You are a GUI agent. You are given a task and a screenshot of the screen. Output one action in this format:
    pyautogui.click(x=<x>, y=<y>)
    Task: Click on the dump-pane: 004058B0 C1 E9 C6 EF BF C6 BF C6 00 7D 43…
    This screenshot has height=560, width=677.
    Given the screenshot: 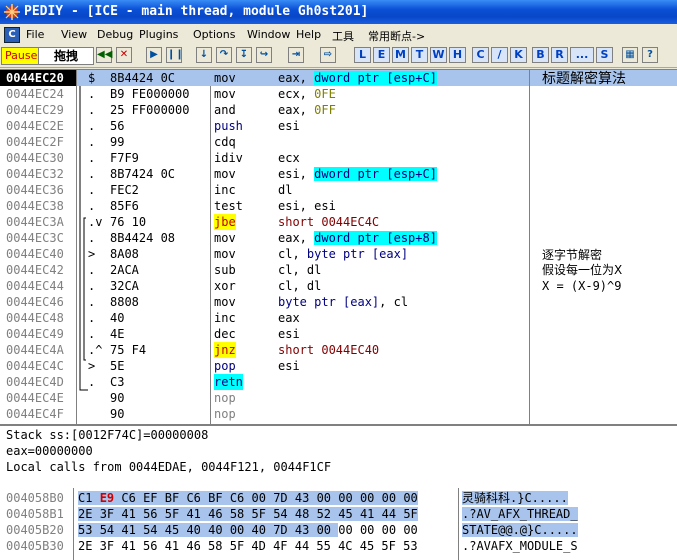 What is the action you would take?
    pyautogui.click(x=338, y=524)
    